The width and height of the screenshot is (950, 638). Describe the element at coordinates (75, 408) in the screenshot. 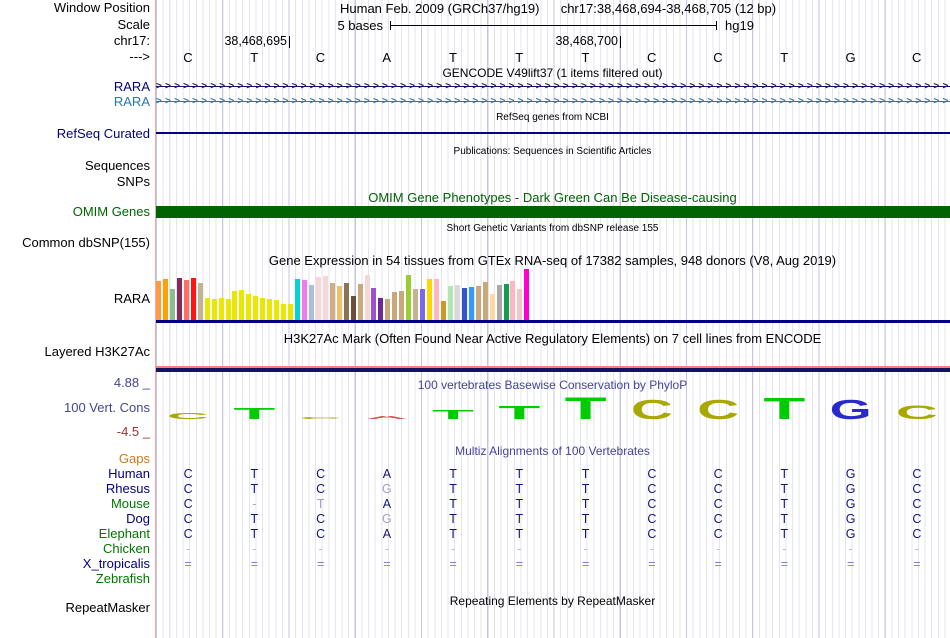

I see `track-label-100-vert-cons-14: 100 Vert. Cons` at that location.